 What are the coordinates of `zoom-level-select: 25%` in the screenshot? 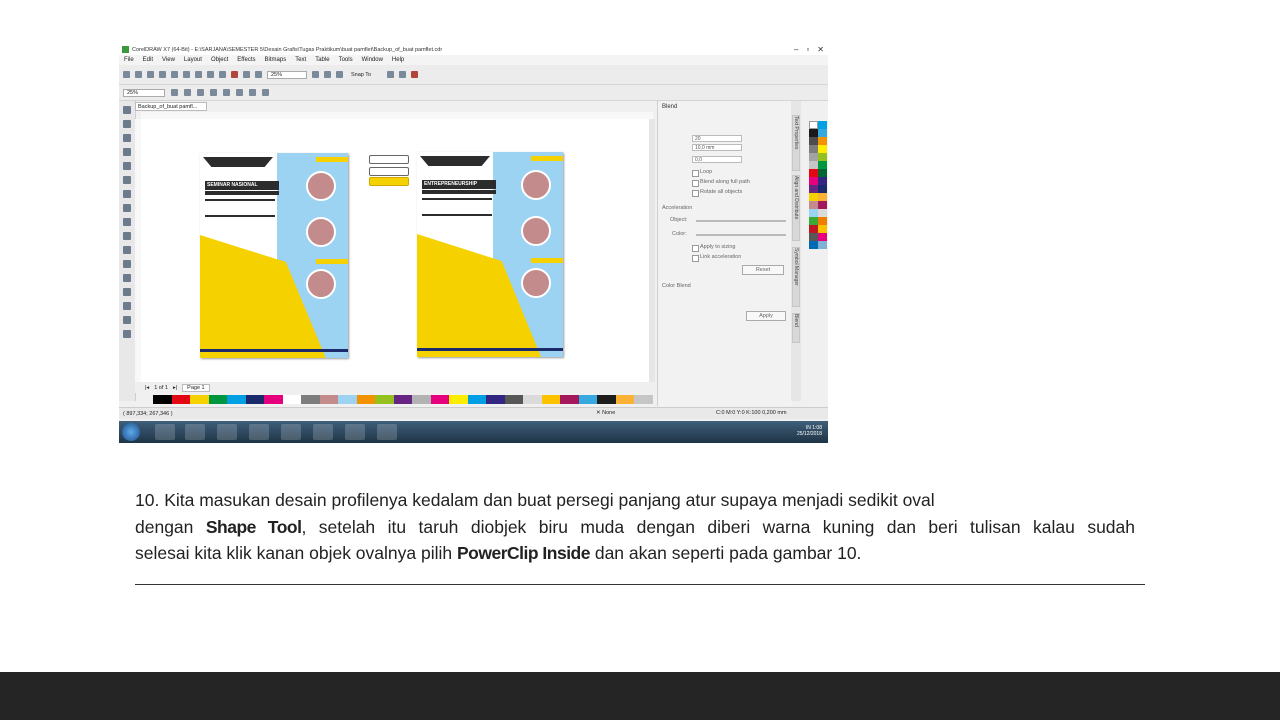 It's located at (287, 74).